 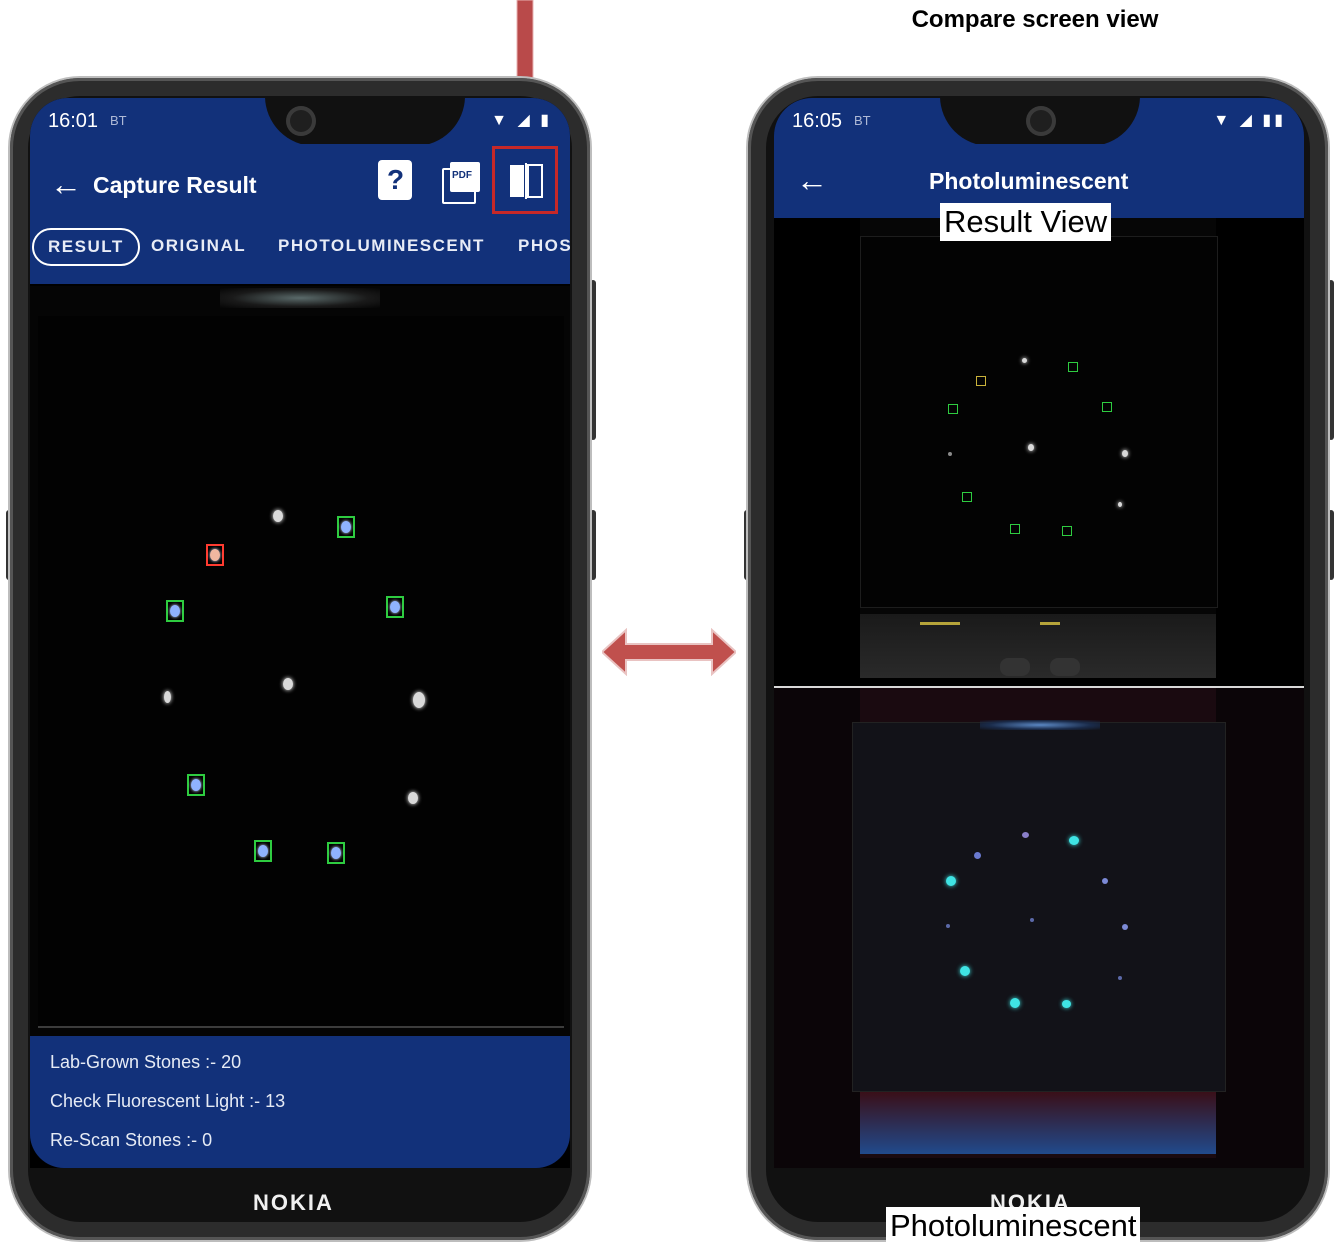 What do you see at coordinates (86, 247) in the screenshot?
I see `tab-result: RESULT` at bounding box center [86, 247].